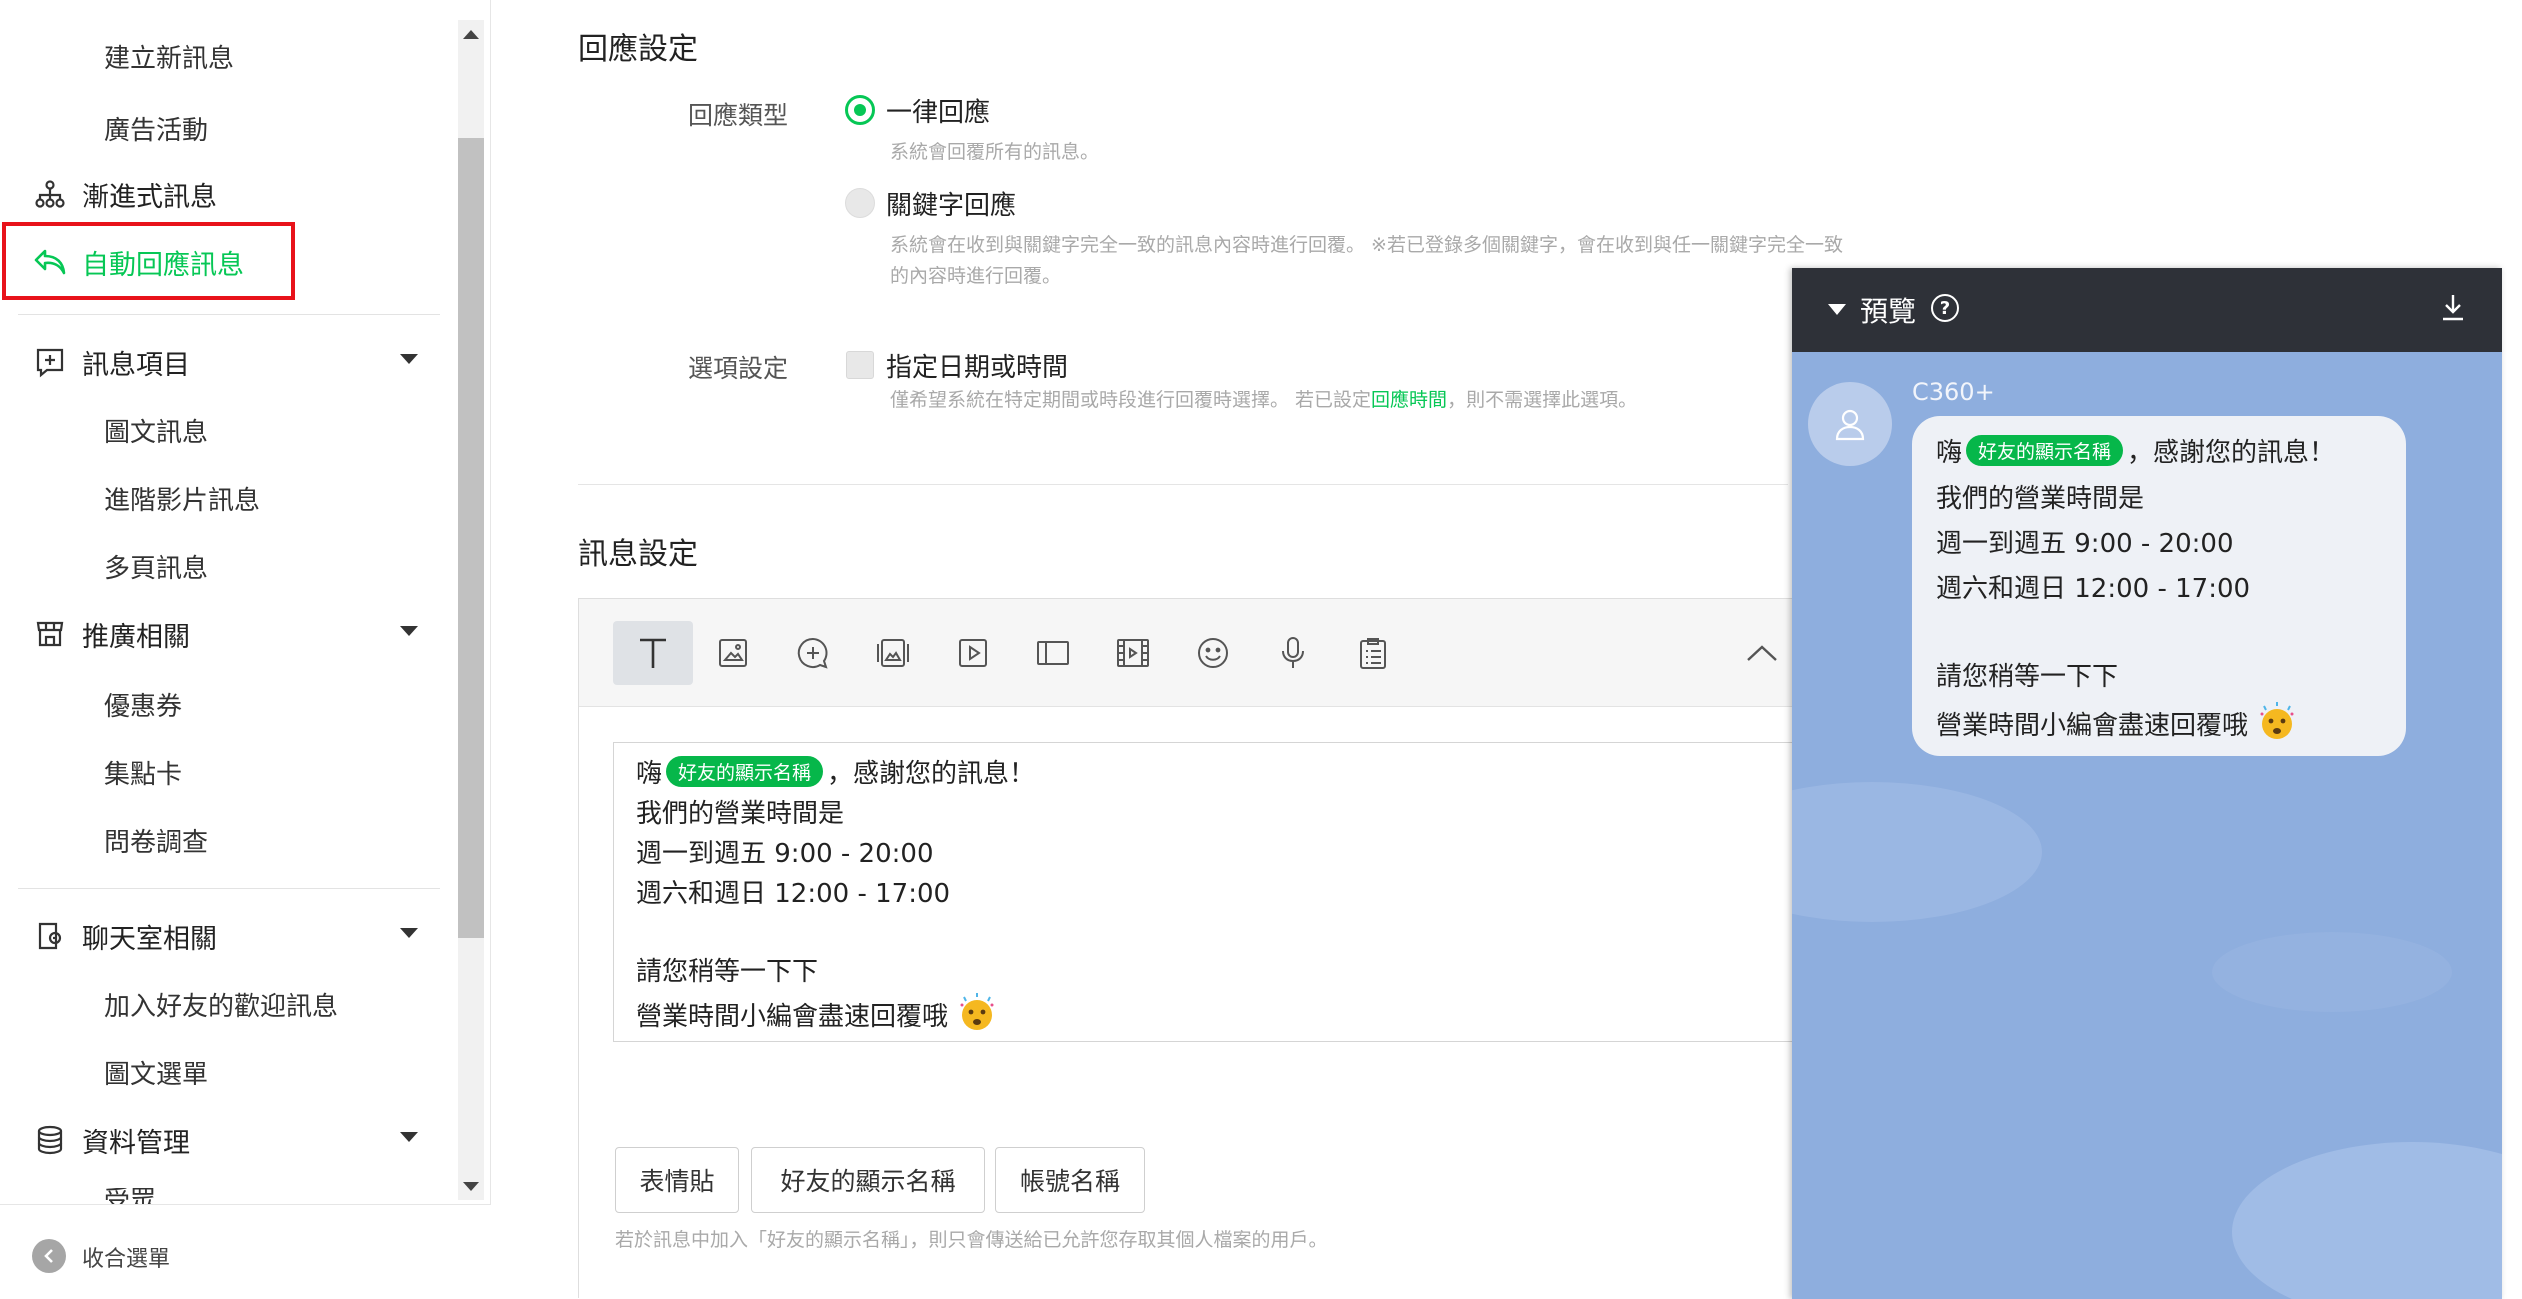 The height and width of the screenshot is (1299, 2522). I want to click on preview-greeting-end: ，感謝您的訊息！, so click(2231, 453).